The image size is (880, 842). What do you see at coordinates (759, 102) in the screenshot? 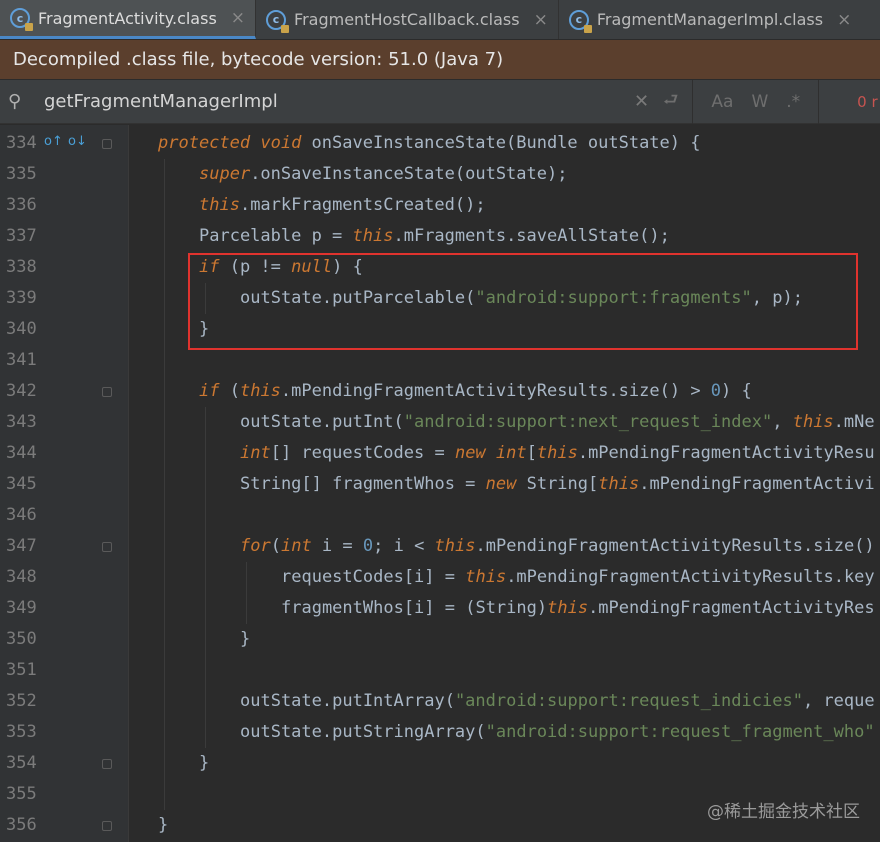
I see `whole-words-button: W` at bounding box center [759, 102].